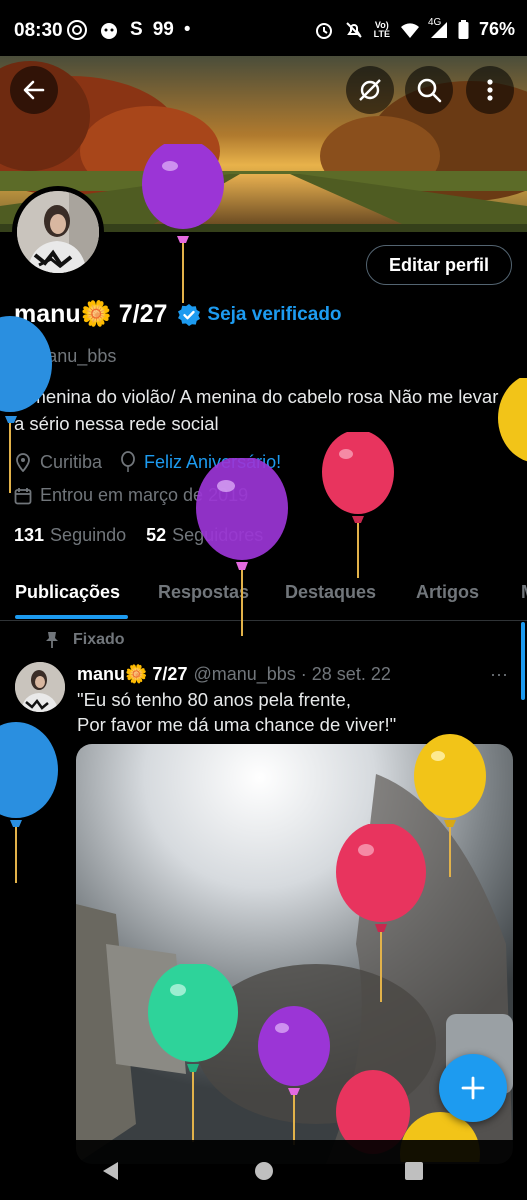 This screenshot has width=527, height=1200. What do you see at coordinates (353, 29) in the screenshot?
I see `mute-icon` at bounding box center [353, 29].